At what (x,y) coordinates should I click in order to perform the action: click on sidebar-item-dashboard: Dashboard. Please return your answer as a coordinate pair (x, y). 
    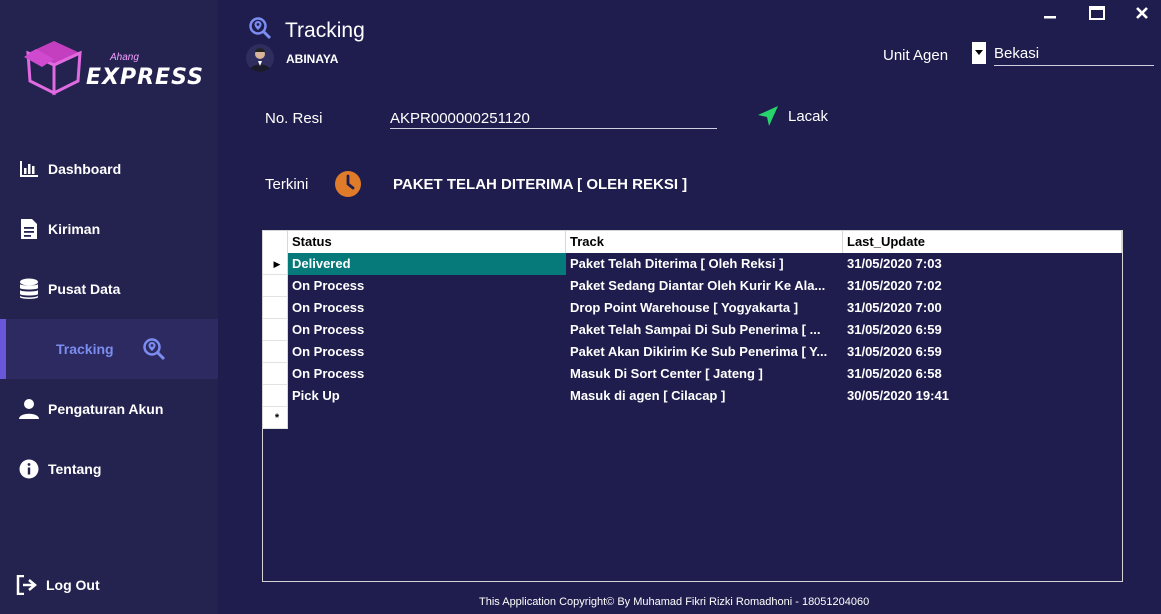
    Looking at the image, I should click on (109, 169).